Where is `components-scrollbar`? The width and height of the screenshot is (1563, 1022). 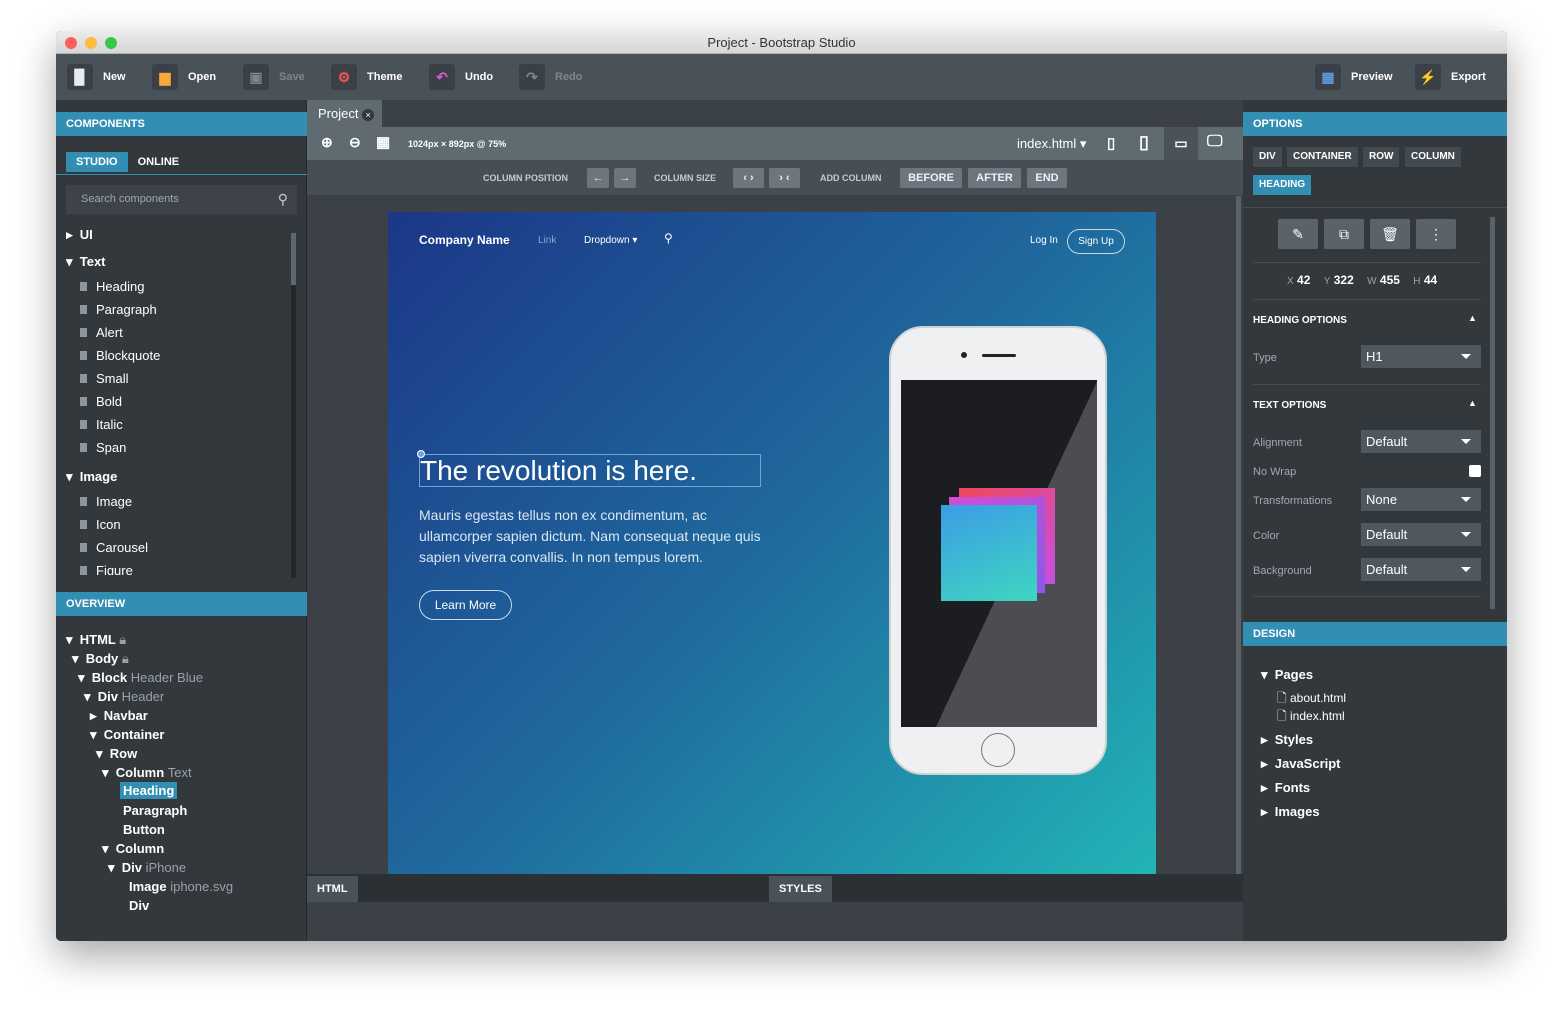 components-scrollbar is located at coordinates (293, 405).